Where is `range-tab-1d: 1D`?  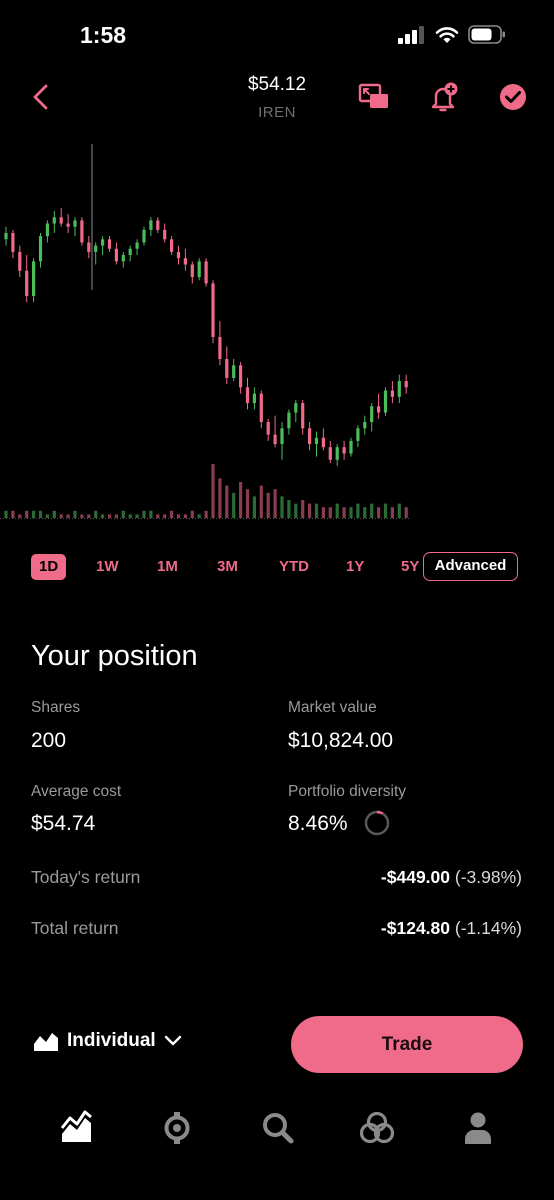 range-tab-1d: 1D is located at coordinates (49, 567).